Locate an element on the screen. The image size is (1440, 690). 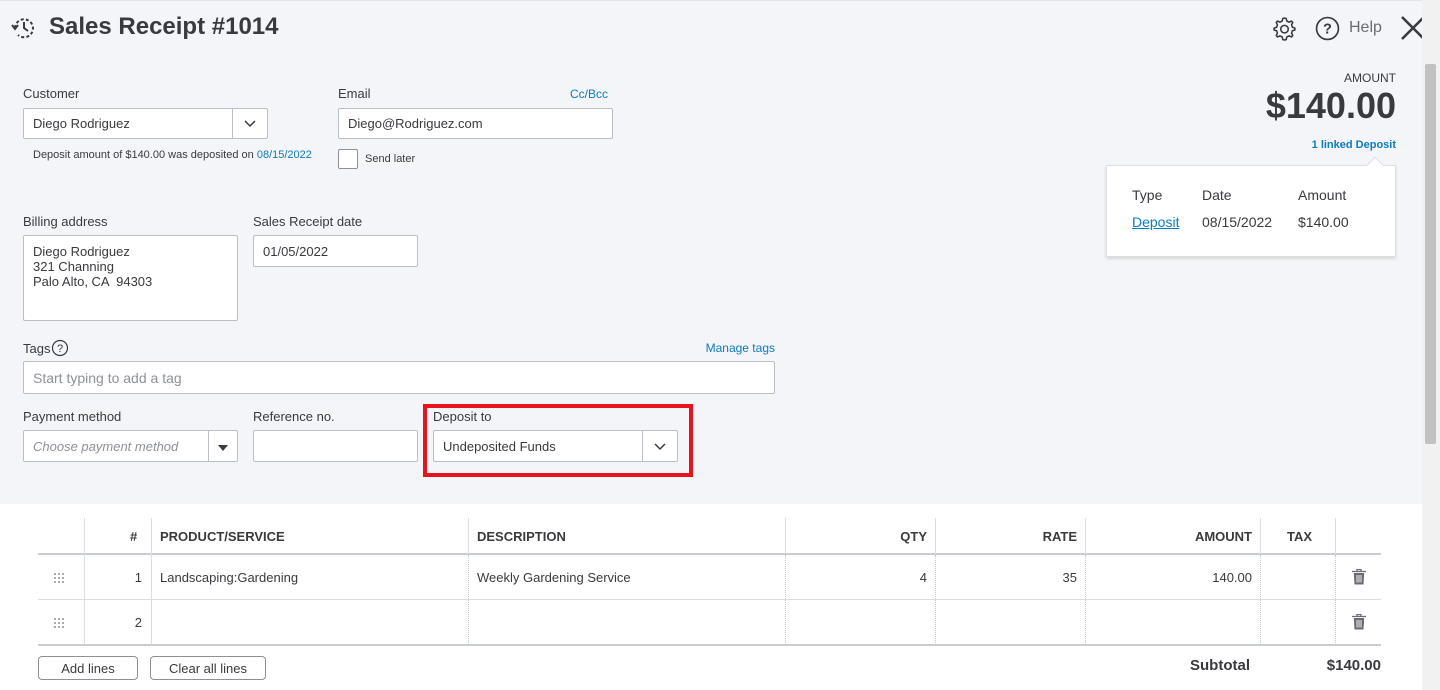
email-field: Diego@Rodriguez.com is located at coordinates (475, 123).